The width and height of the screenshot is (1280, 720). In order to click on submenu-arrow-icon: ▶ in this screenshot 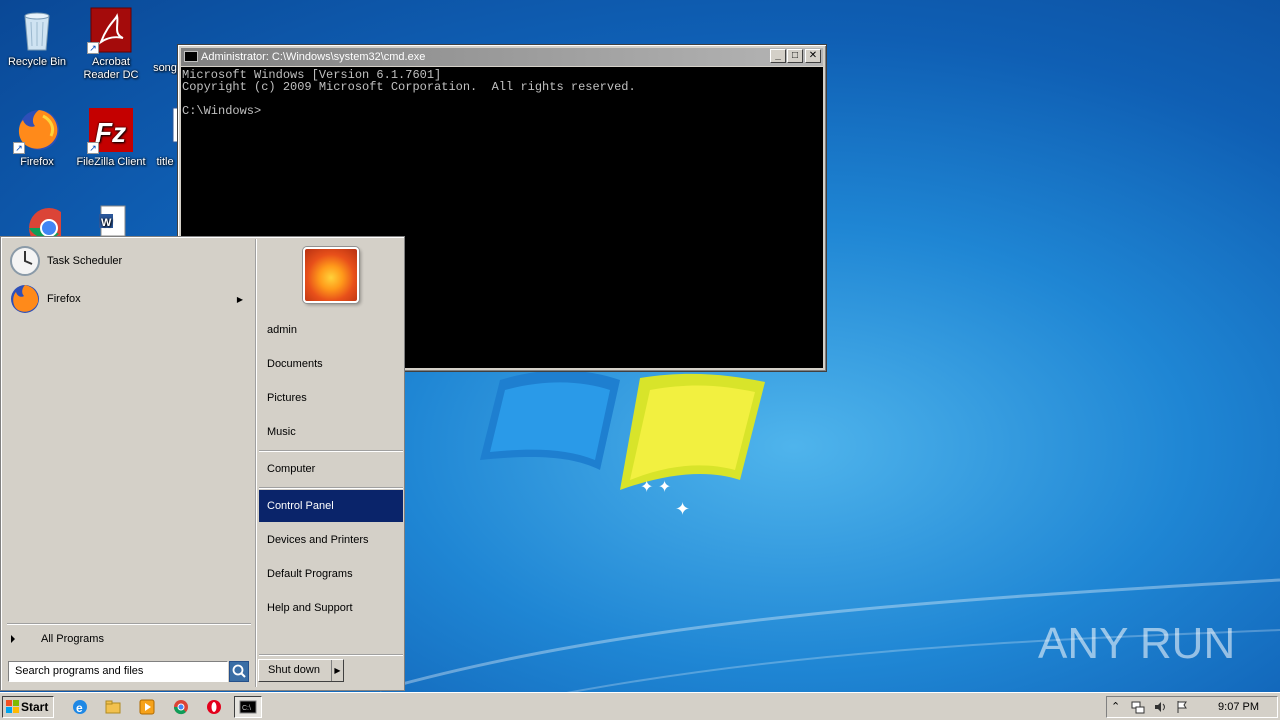, I will do `click(239, 299)`.